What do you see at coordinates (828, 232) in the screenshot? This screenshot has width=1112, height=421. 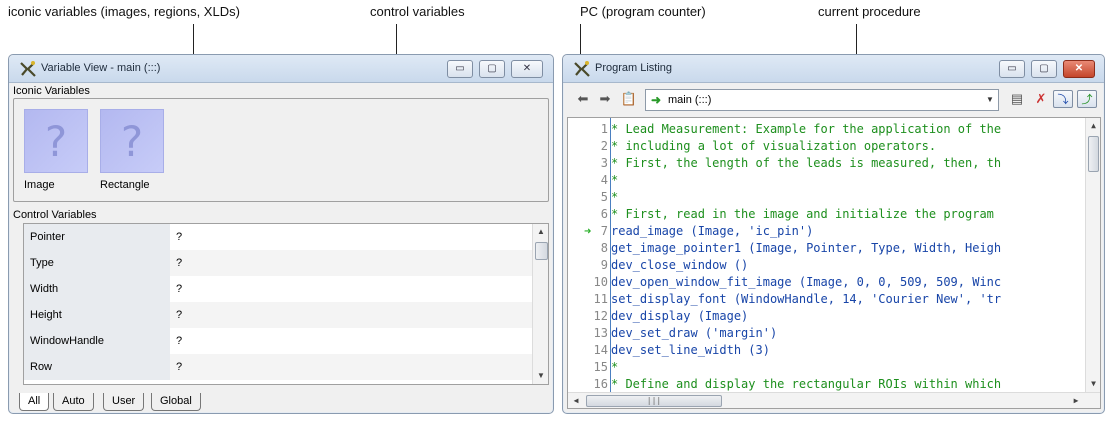 I see `code-line-current: ➜ 7 read_image (Image, 'ic_pin')` at bounding box center [828, 232].